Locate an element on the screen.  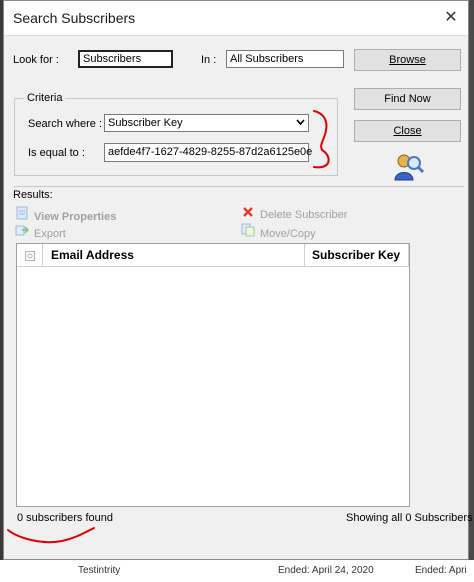
dropdown-arrow-icon is located at coordinates (300, 124).